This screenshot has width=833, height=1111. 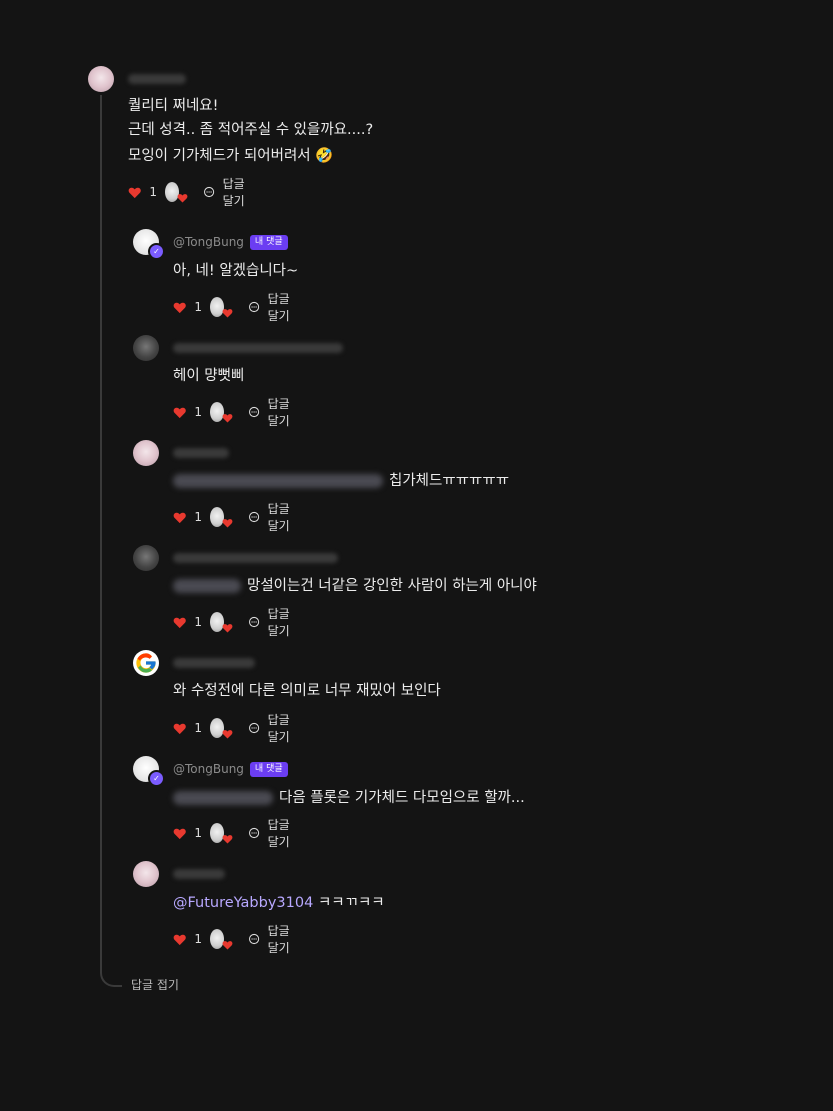 I want to click on comment-text-line: 근데 성격.. 좀 적어주실 수 있을까요....?, so click(x=251, y=130).